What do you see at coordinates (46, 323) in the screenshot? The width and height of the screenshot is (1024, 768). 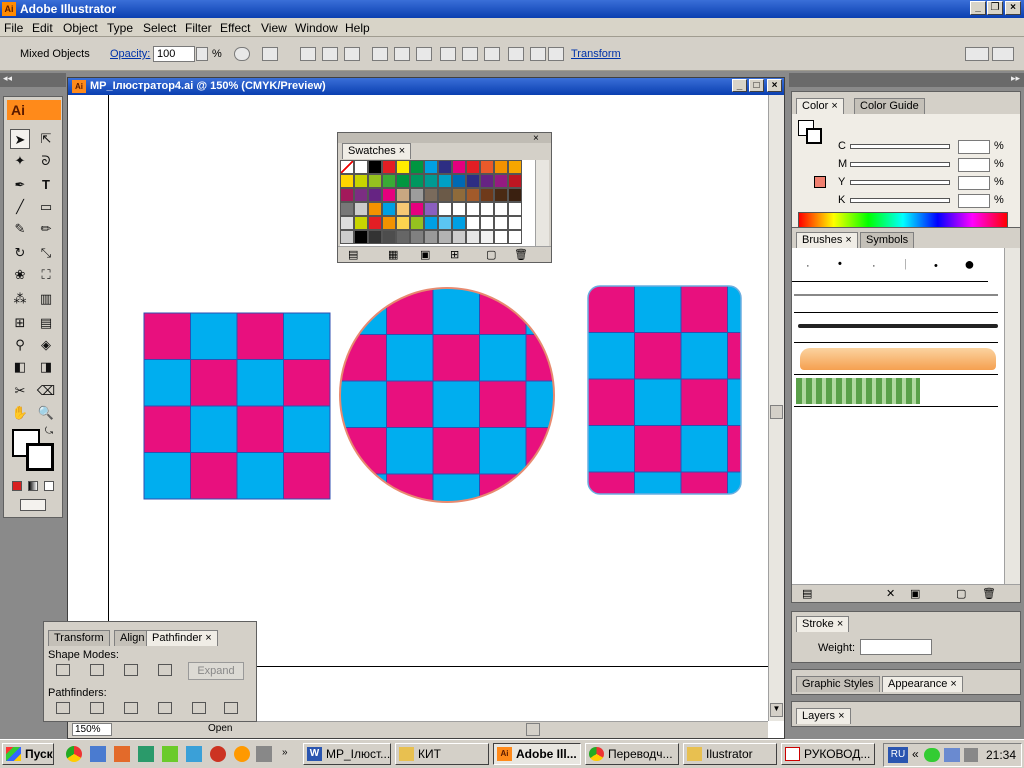 I see `gradient-tool-icon: ▤` at bounding box center [46, 323].